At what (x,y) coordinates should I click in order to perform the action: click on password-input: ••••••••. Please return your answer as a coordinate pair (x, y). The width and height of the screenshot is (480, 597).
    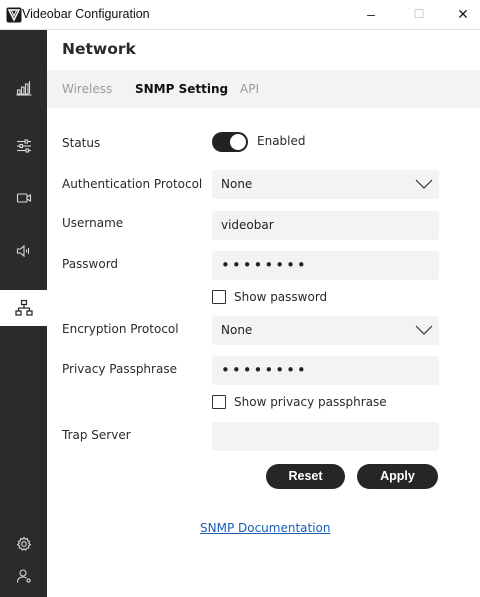
    Looking at the image, I should click on (325, 265).